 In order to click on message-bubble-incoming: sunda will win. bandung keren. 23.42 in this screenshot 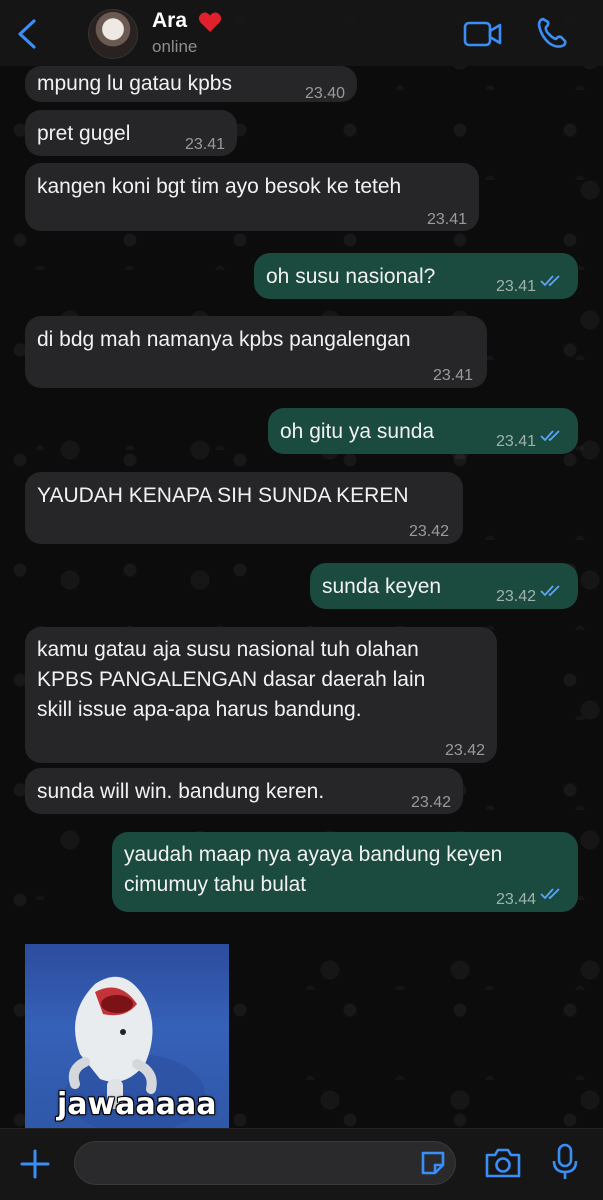, I will do `click(244, 791)`.